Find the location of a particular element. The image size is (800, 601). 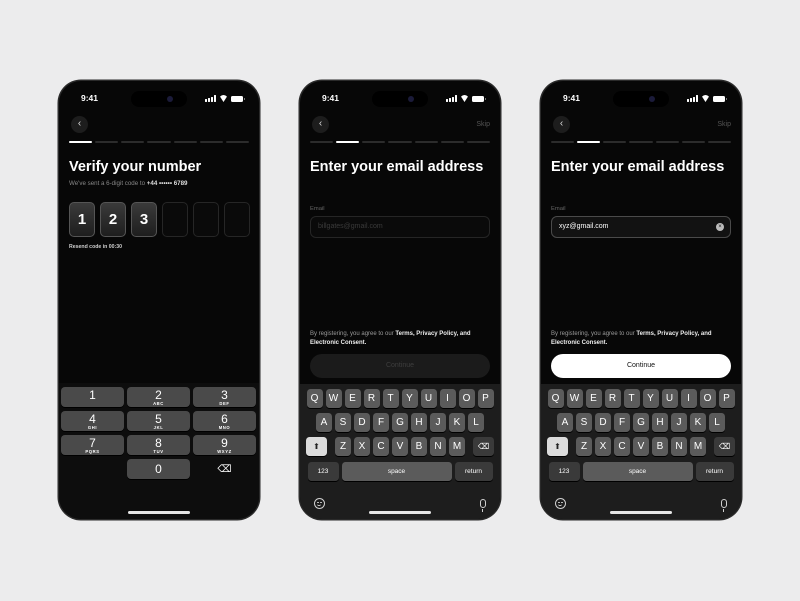

keypad-key-9: 9 WXYZ is located at coordinates (224, 445).